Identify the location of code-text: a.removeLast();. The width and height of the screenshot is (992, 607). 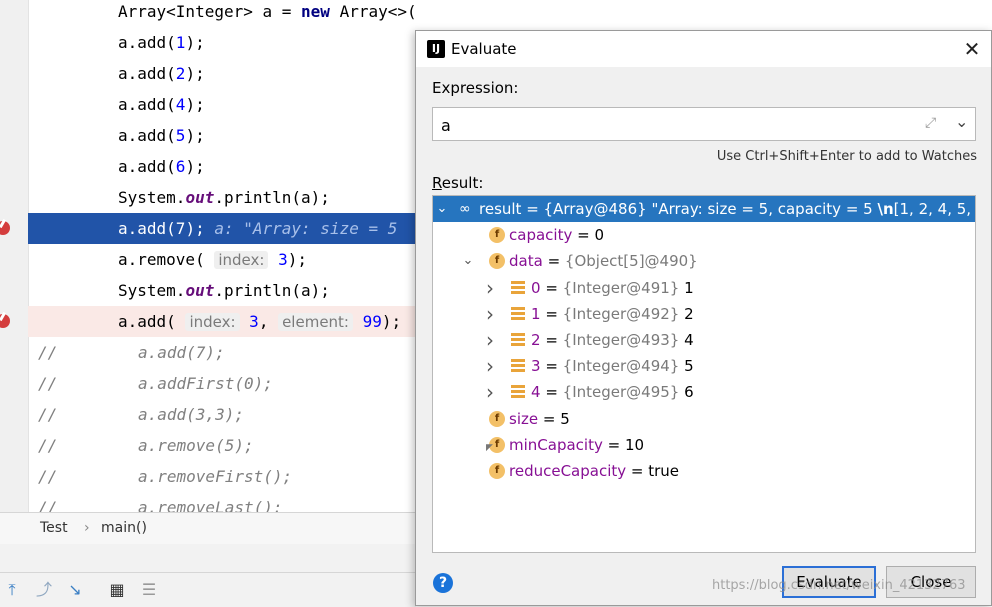
(210, 505).